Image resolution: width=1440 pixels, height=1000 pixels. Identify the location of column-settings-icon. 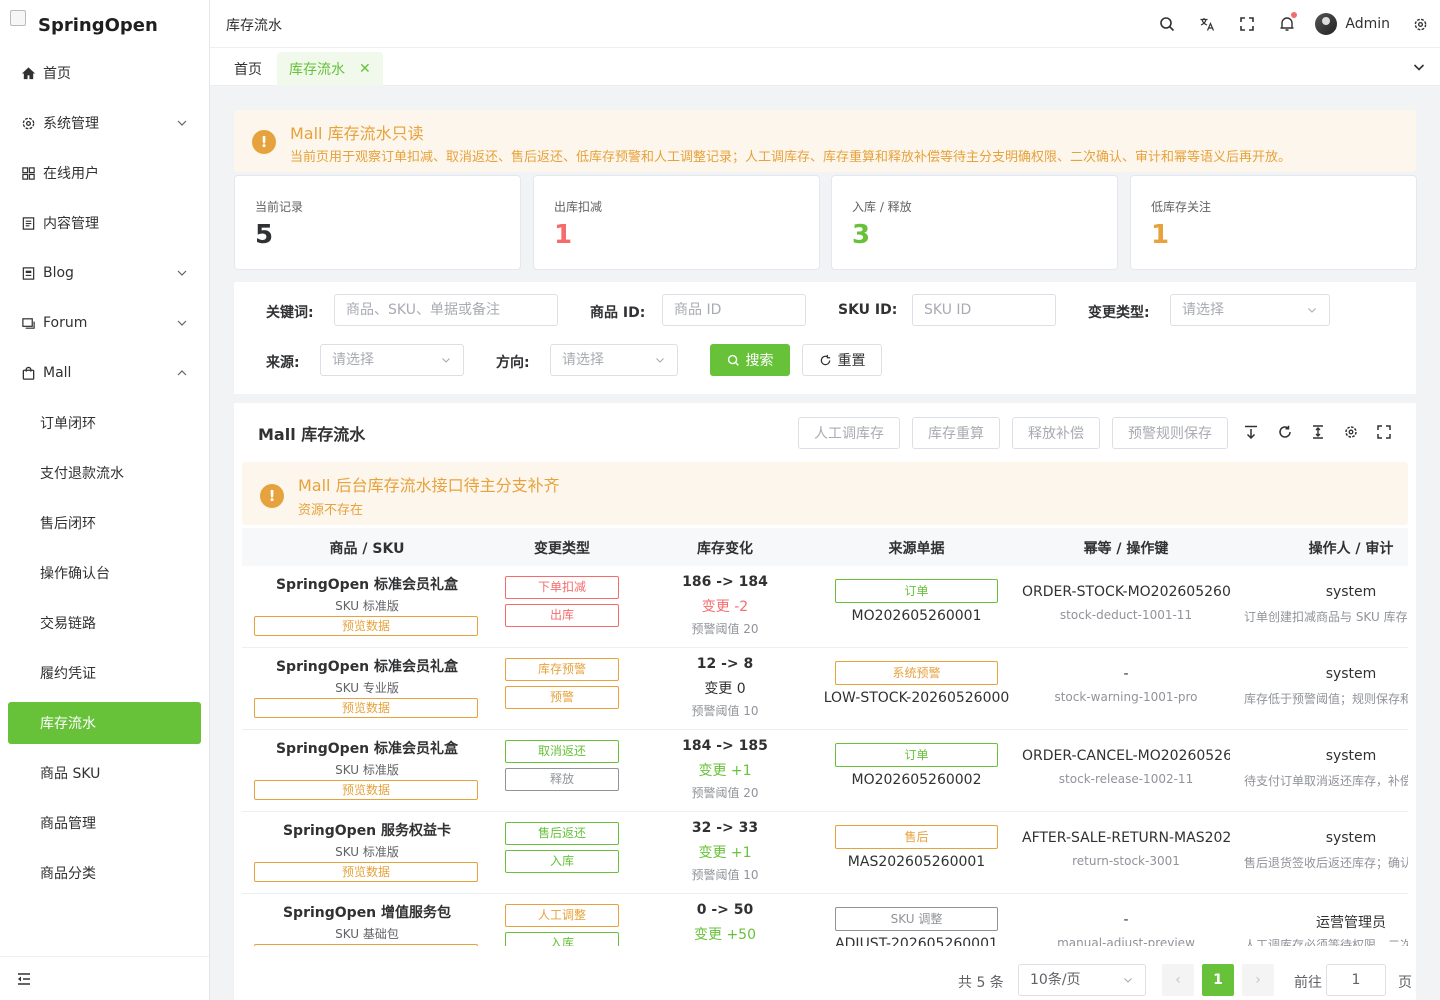
(1351, 432).